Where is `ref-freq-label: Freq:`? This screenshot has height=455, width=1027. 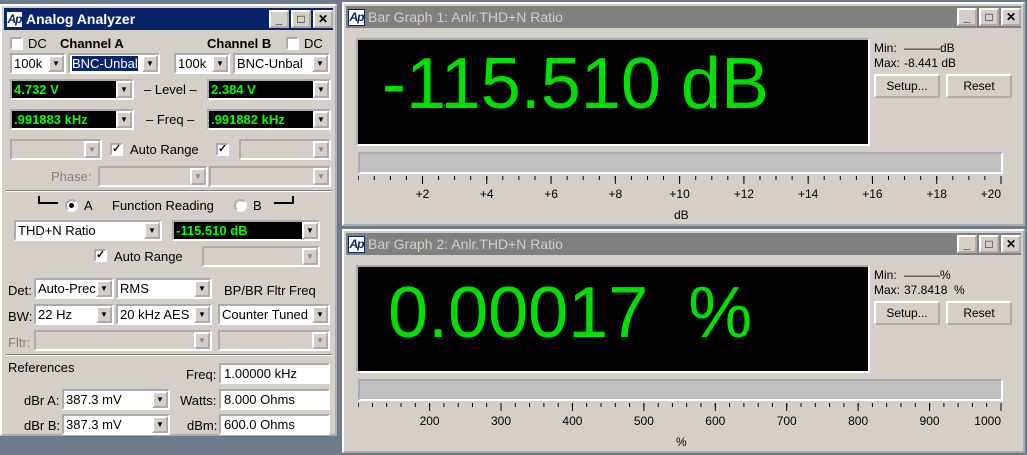
ref-freq-label: Freq: is located at coordinates (201, 374).